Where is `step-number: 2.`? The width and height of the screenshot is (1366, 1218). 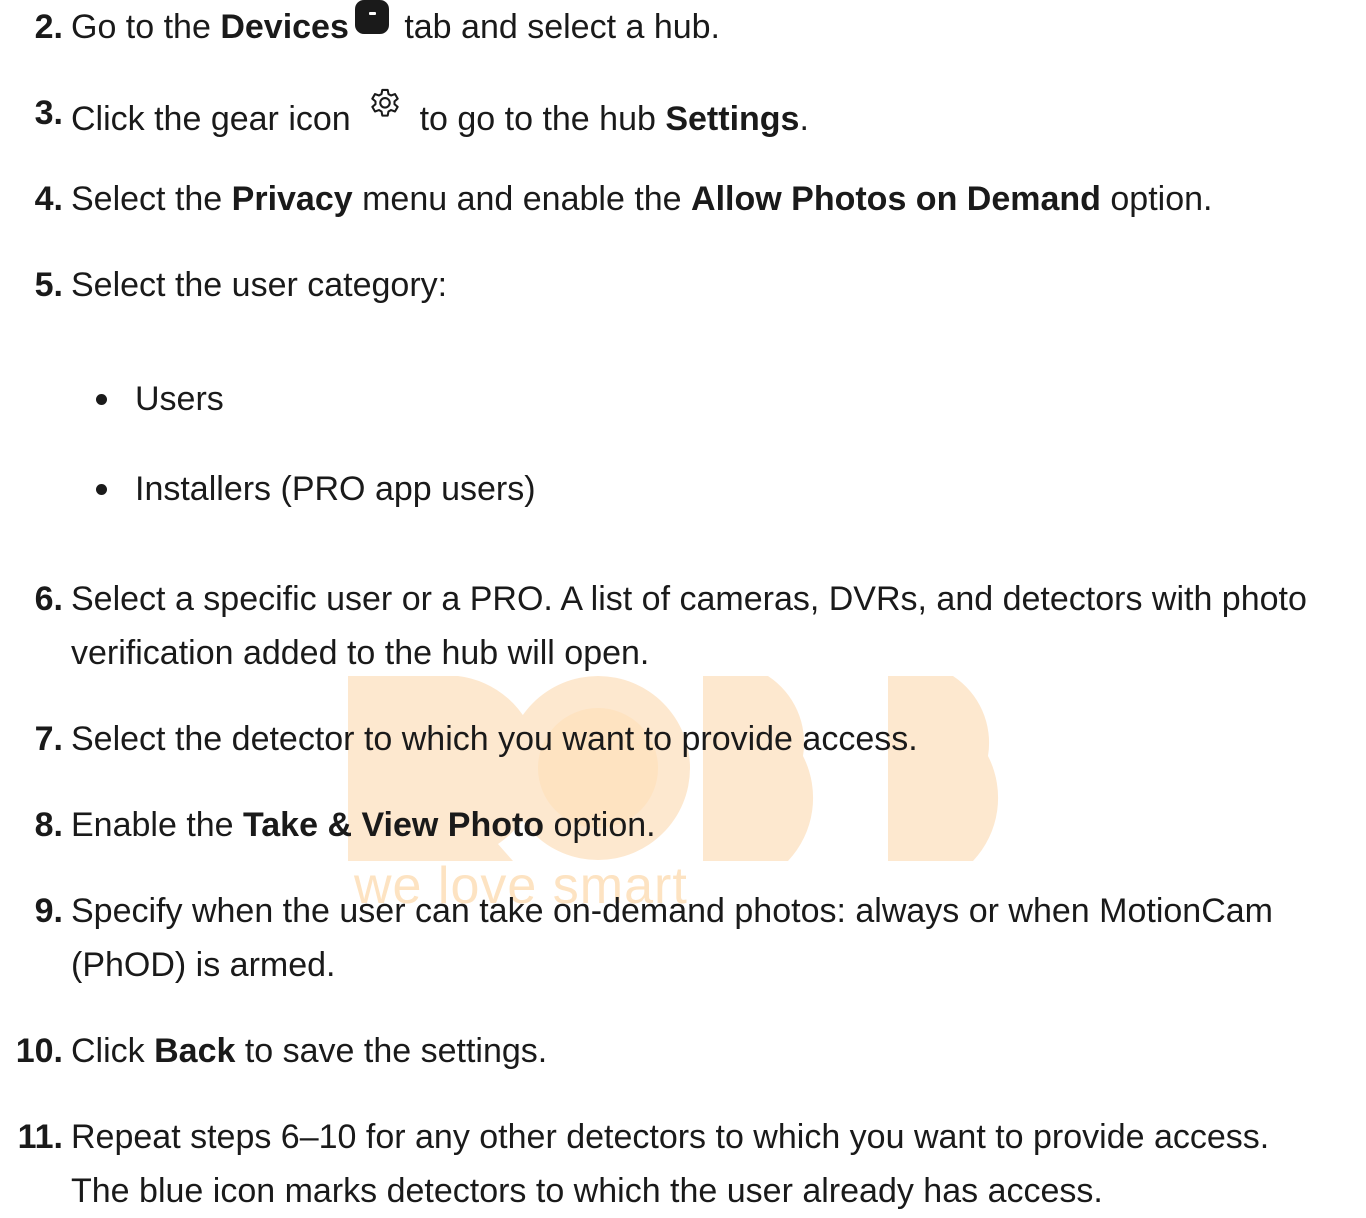
step-number: 2. is located at coordinates (48, 27).